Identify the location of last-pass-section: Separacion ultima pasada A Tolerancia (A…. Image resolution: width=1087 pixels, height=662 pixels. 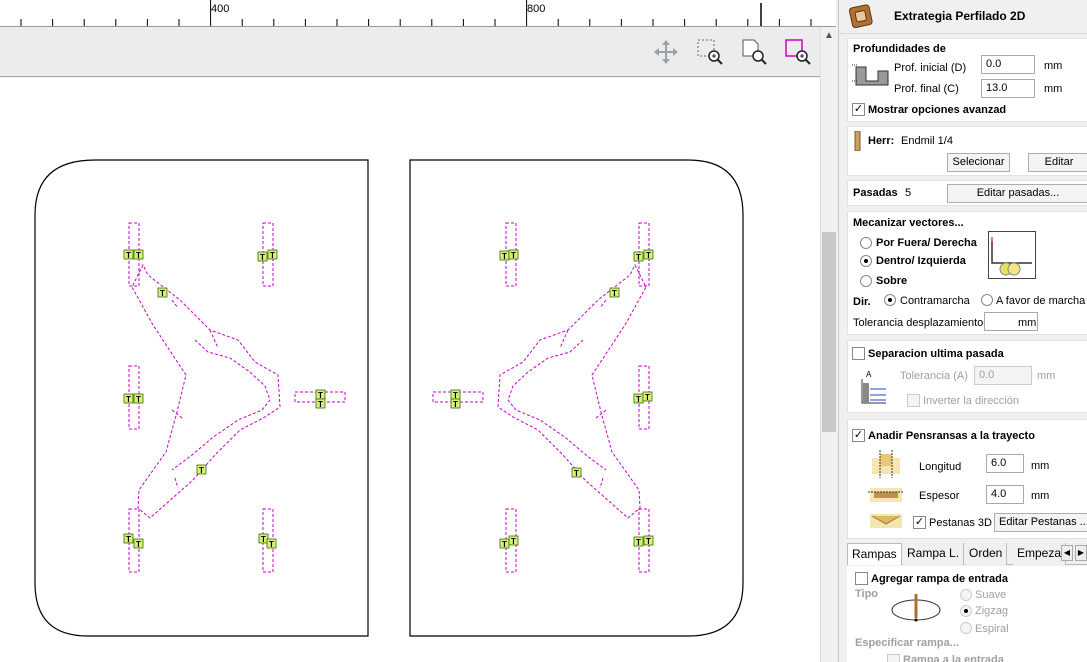
(967, 376).